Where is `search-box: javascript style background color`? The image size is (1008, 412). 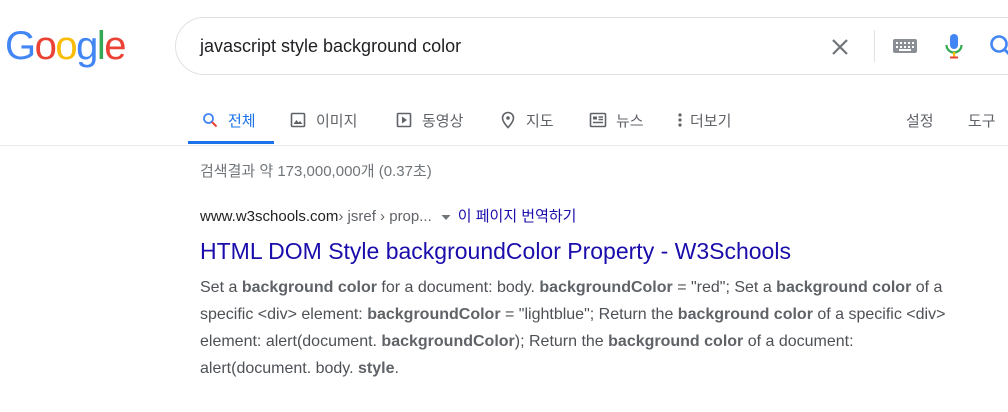 search-box: javascript style background color is located at coordinates (591, 46).